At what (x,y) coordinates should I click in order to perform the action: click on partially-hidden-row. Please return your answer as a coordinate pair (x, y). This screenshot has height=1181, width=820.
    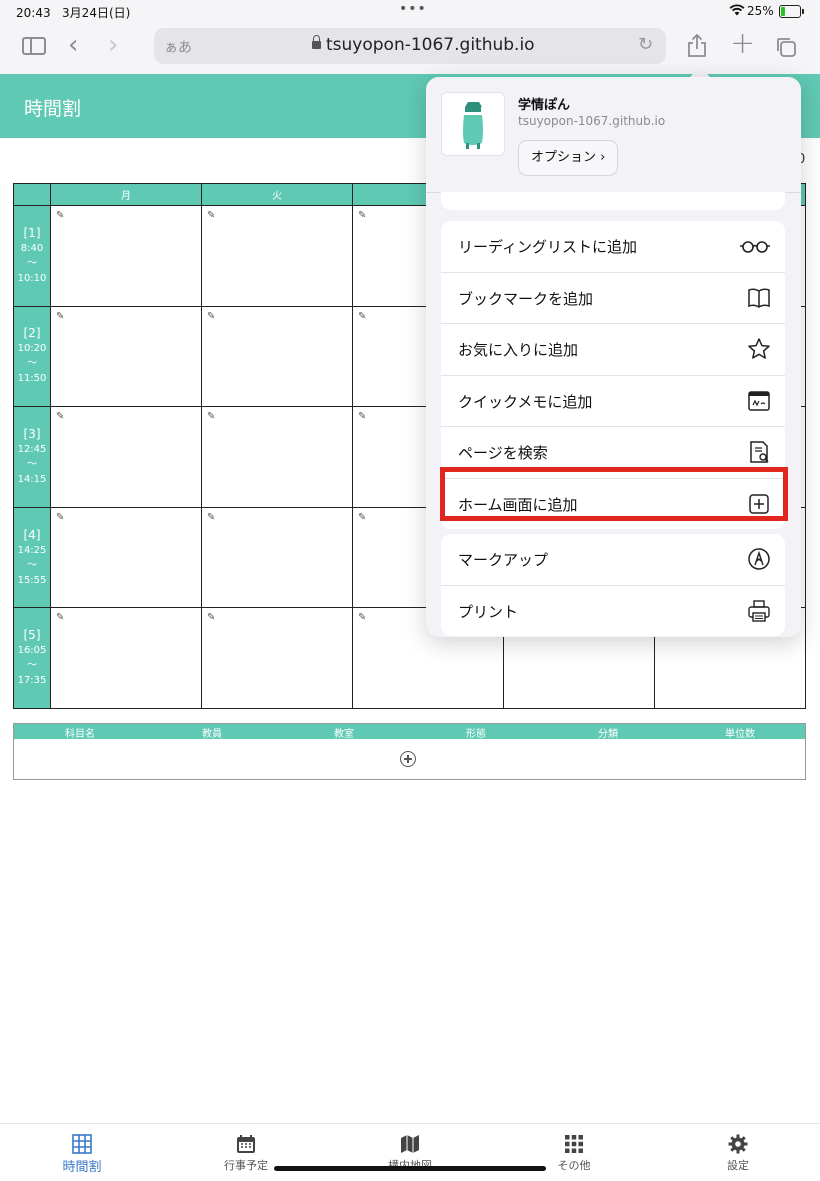
    Looking at the image, I should click on (613, 201).